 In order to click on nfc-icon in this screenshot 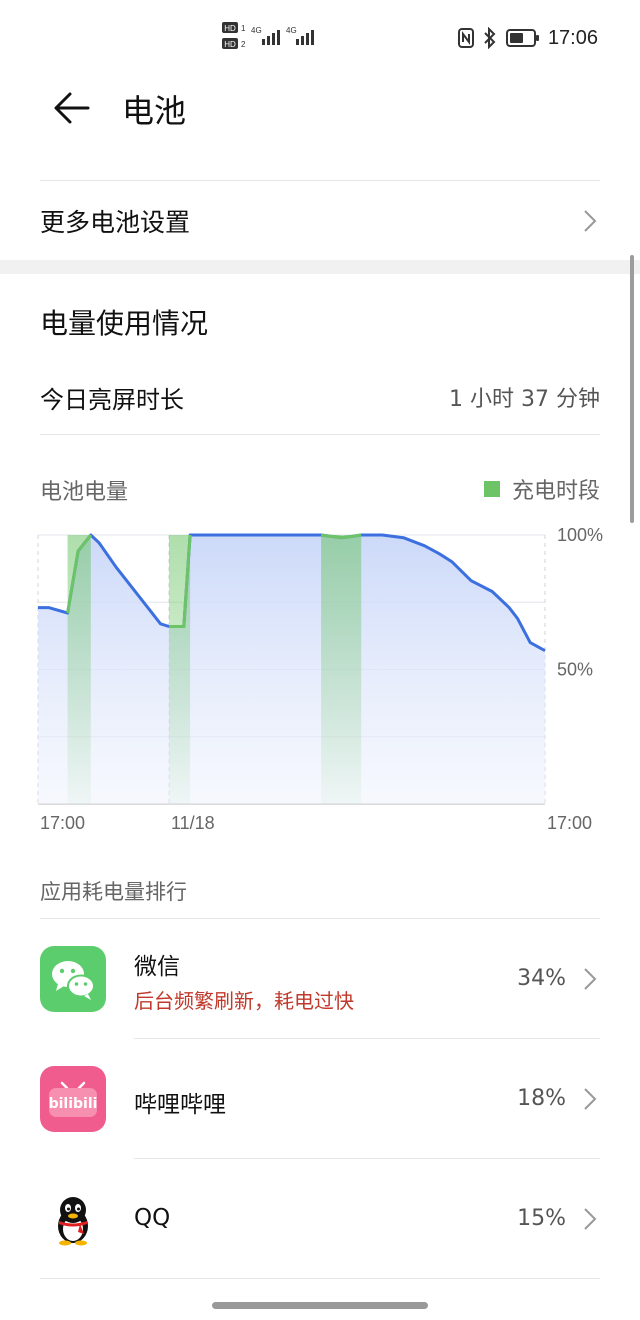, I will do `click(465, 38)`.